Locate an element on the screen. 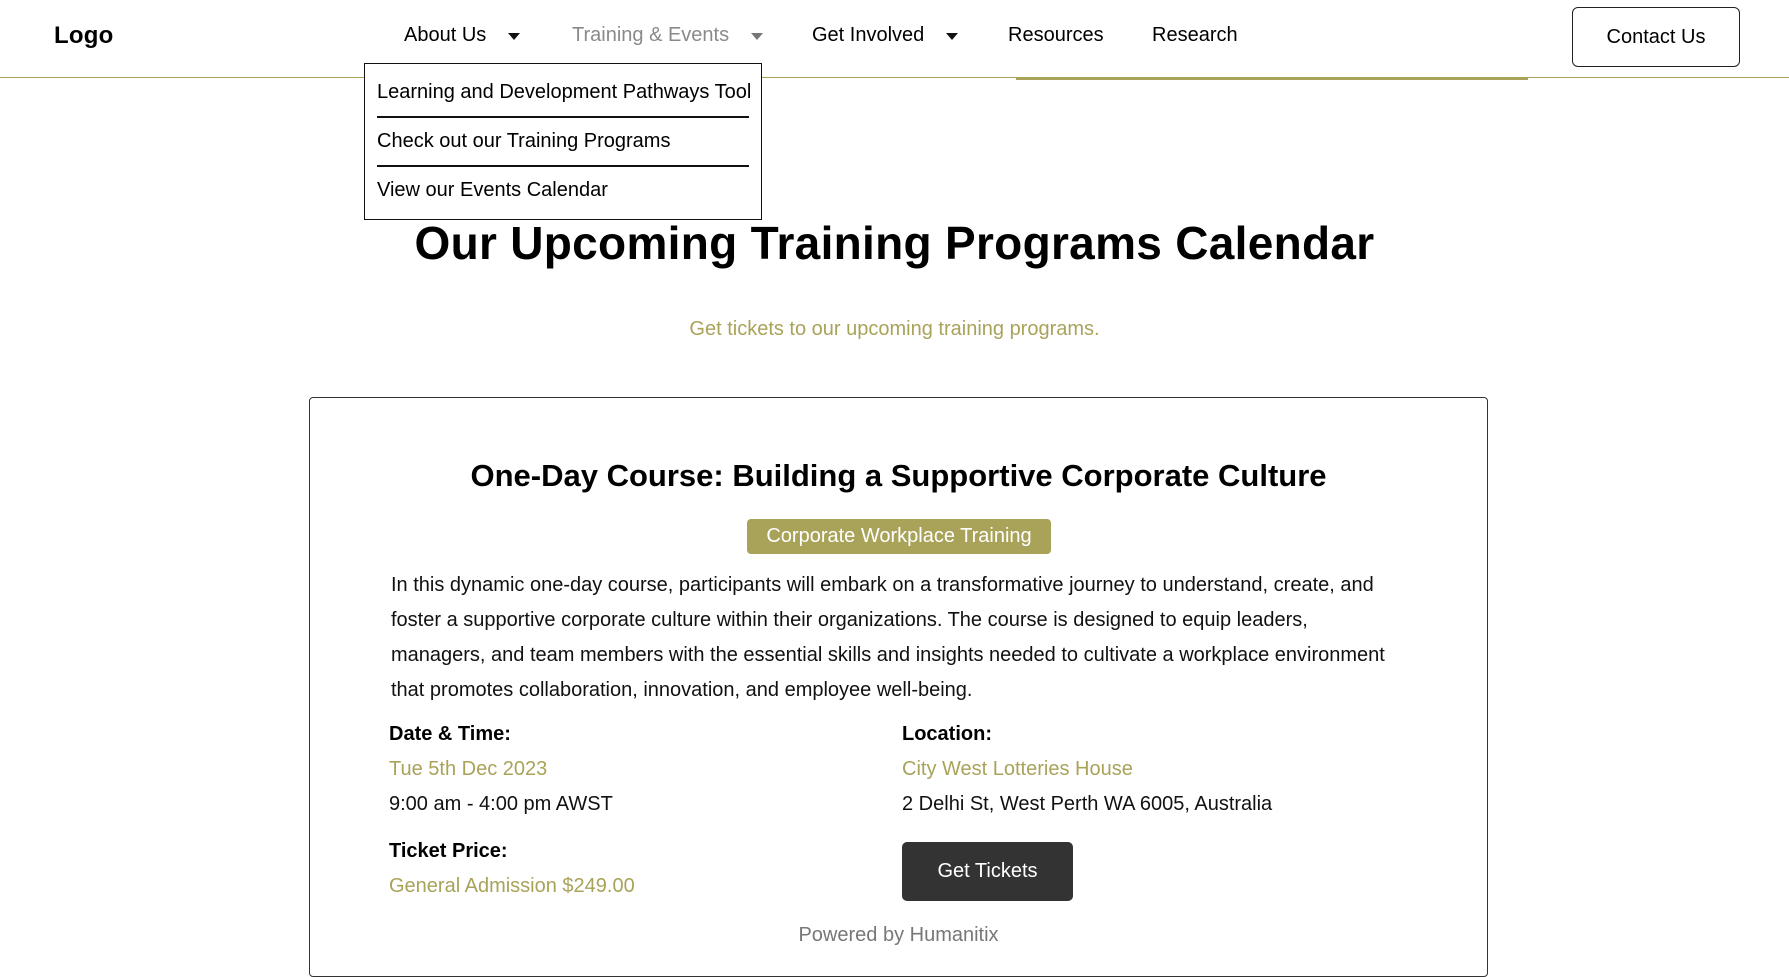 This screenshot has width=1789, height=977. event-time: 9:00 am - 4:00 pm AWST is located at coordinates (501, 804).